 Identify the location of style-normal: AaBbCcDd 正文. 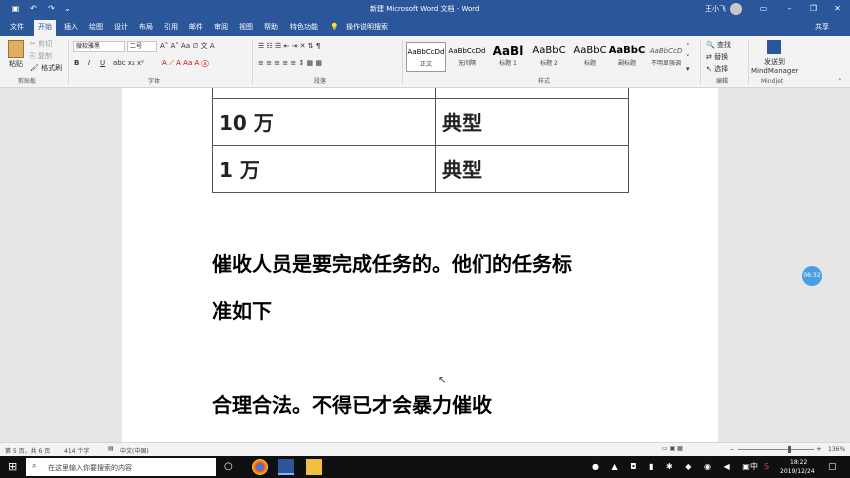
(426, 57).